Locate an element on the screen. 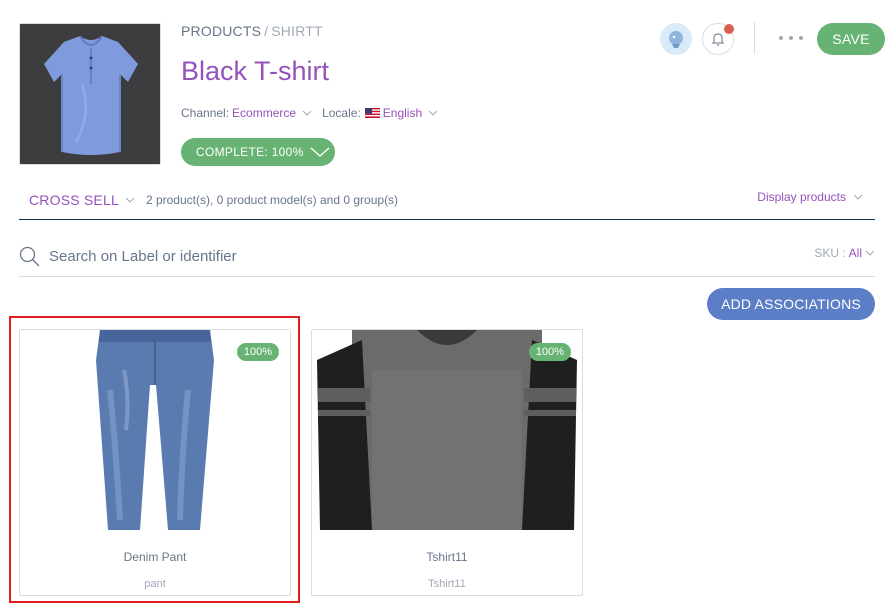 Image resolution: width=894 pixels, height=611 pixels. completeness-badge: 100% is located at coordinates (549, 352).